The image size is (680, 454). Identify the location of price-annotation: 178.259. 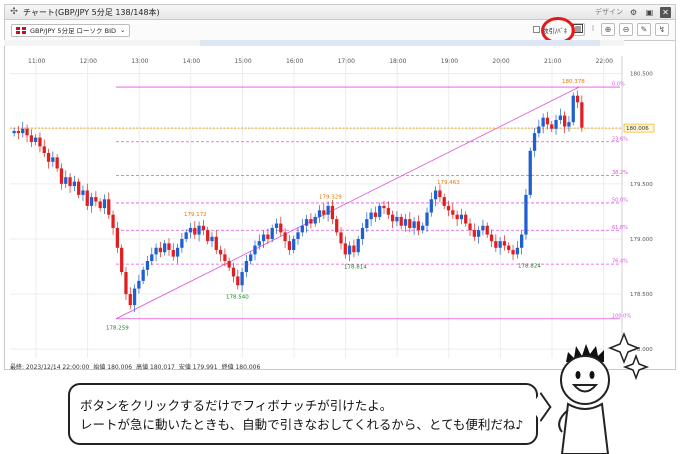
(117, 329).